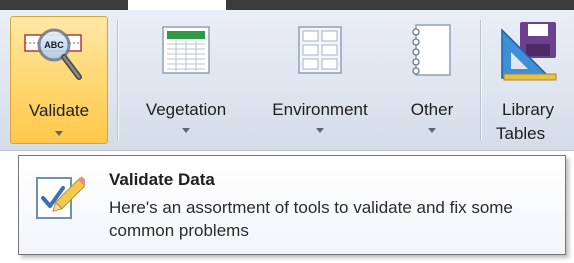 The width and height of the screenshot is (574, 263). I want to click on top-strip-dark-right, so click(400, 5).